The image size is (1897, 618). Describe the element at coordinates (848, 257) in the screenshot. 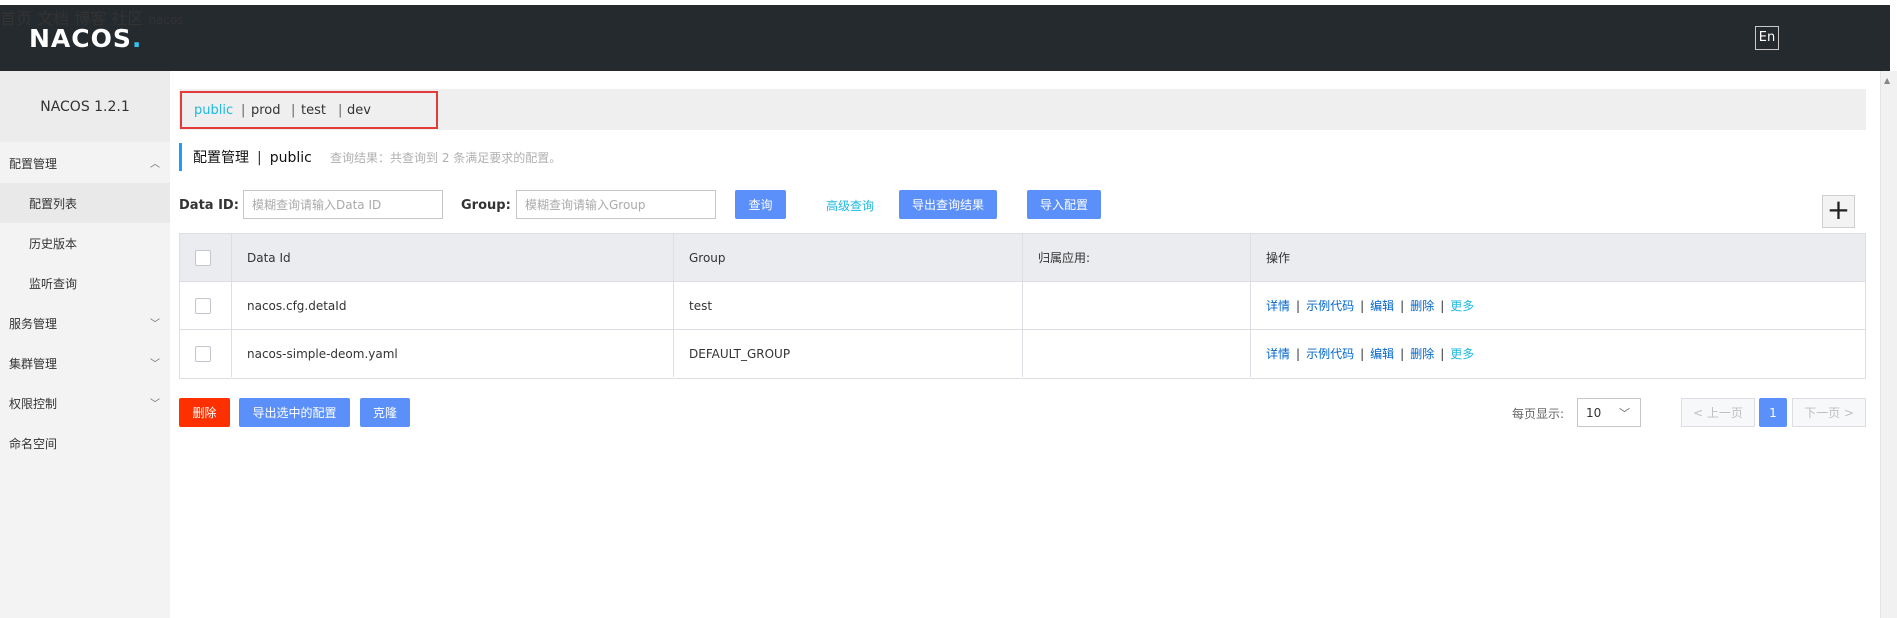

I see `column-header-group: Group` at that location.